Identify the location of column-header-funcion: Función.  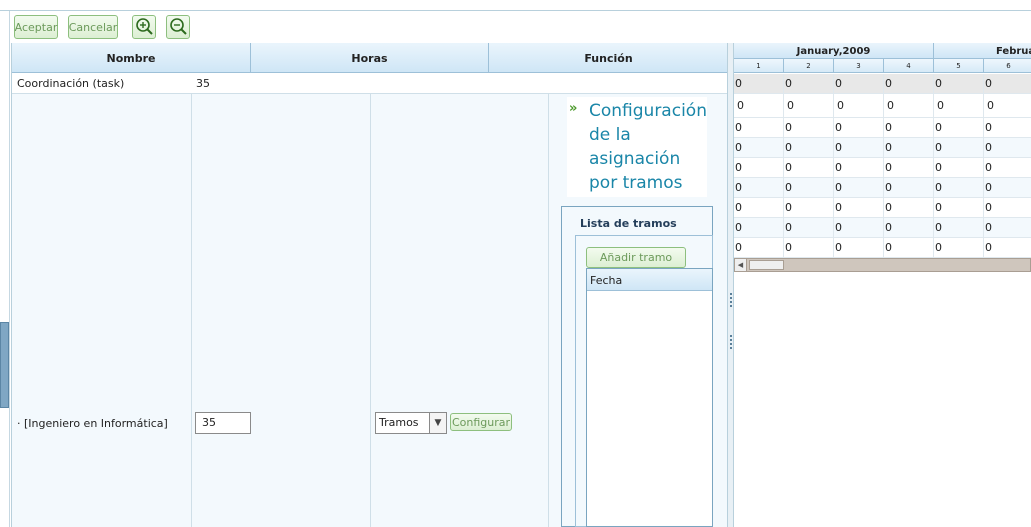
(608, 58).